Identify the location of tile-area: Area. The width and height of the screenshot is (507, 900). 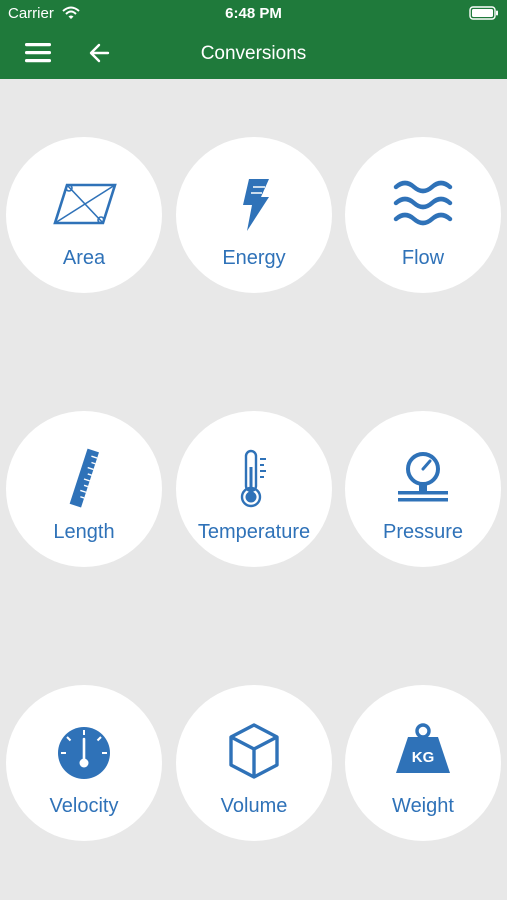
(84, 215).